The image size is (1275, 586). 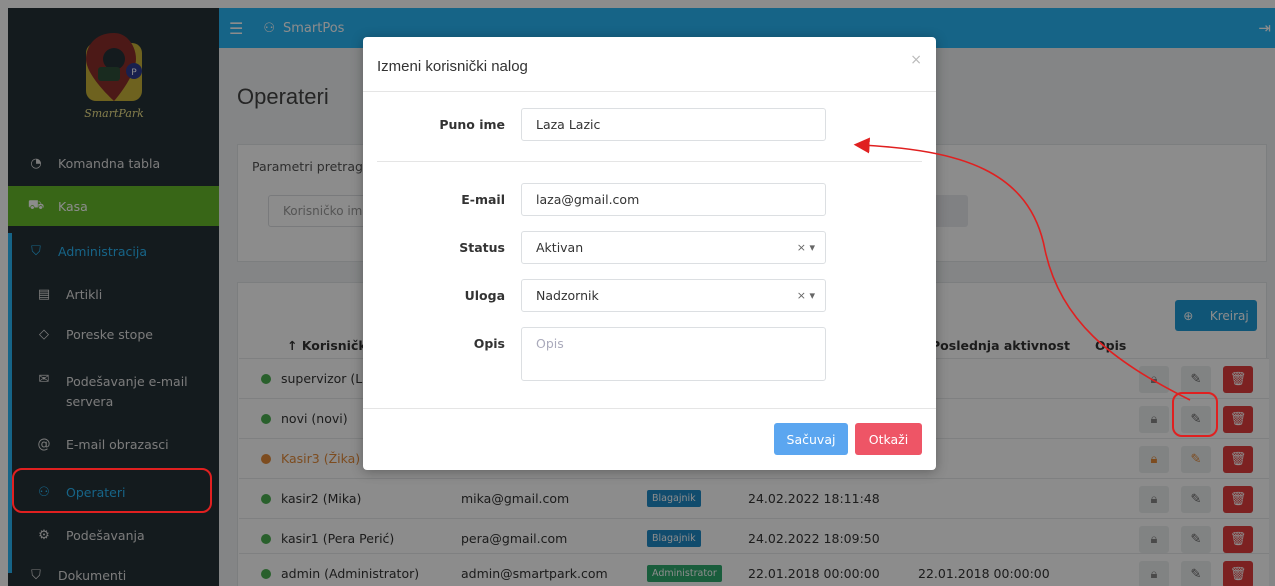 What do you see at coordinates (1022, 269) in the screenshot?
I see `annotation-arrow` at bounding box center [1022, 269].